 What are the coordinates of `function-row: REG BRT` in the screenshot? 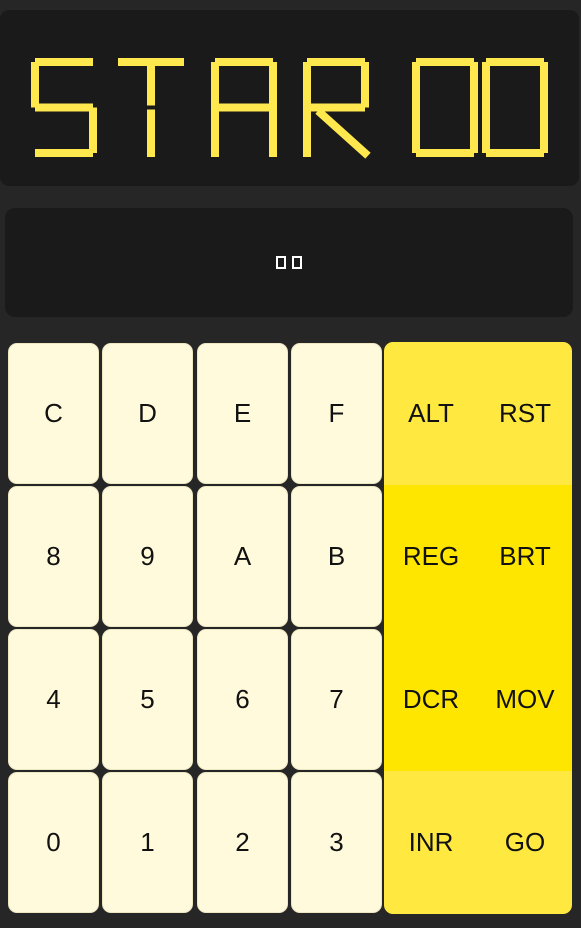 It's located at (478, 556).